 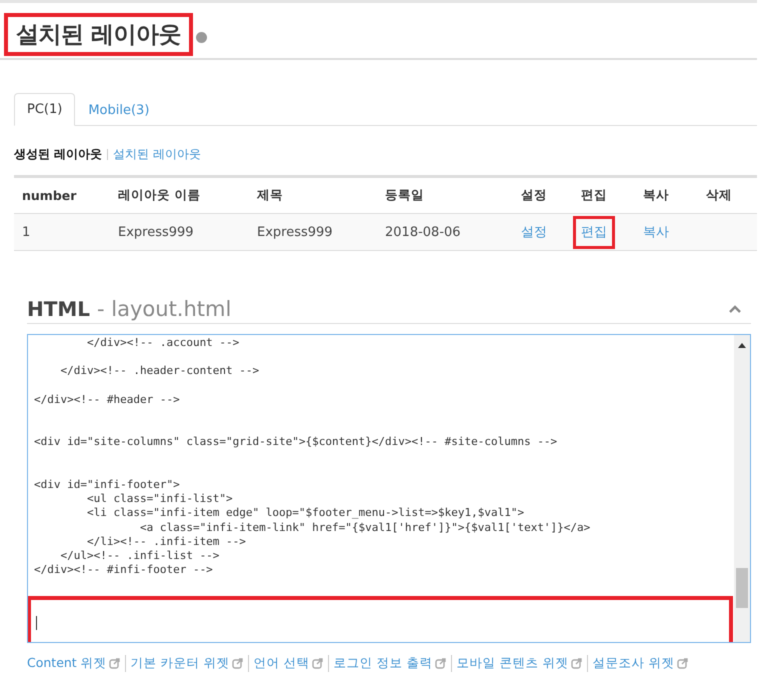 What do you see at coordinates (118, 109) in the screenshot?
I see `tab: Mobile(3)` at bounding box center [118, 109].